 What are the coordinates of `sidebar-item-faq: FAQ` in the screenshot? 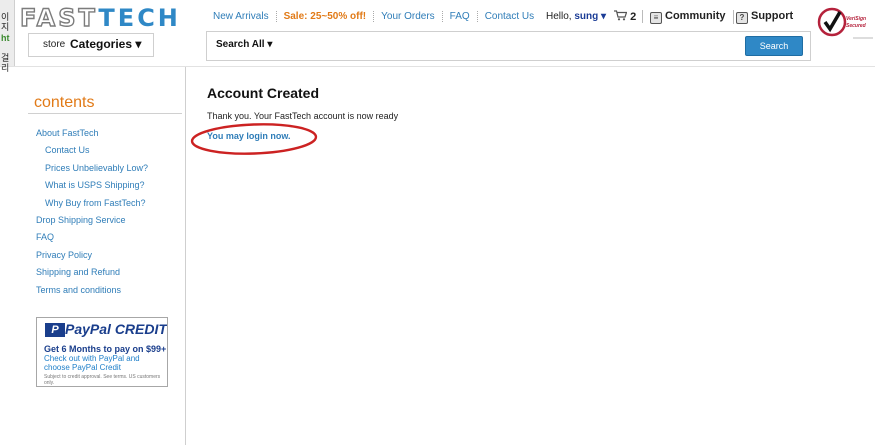 It's located at (92, 239).